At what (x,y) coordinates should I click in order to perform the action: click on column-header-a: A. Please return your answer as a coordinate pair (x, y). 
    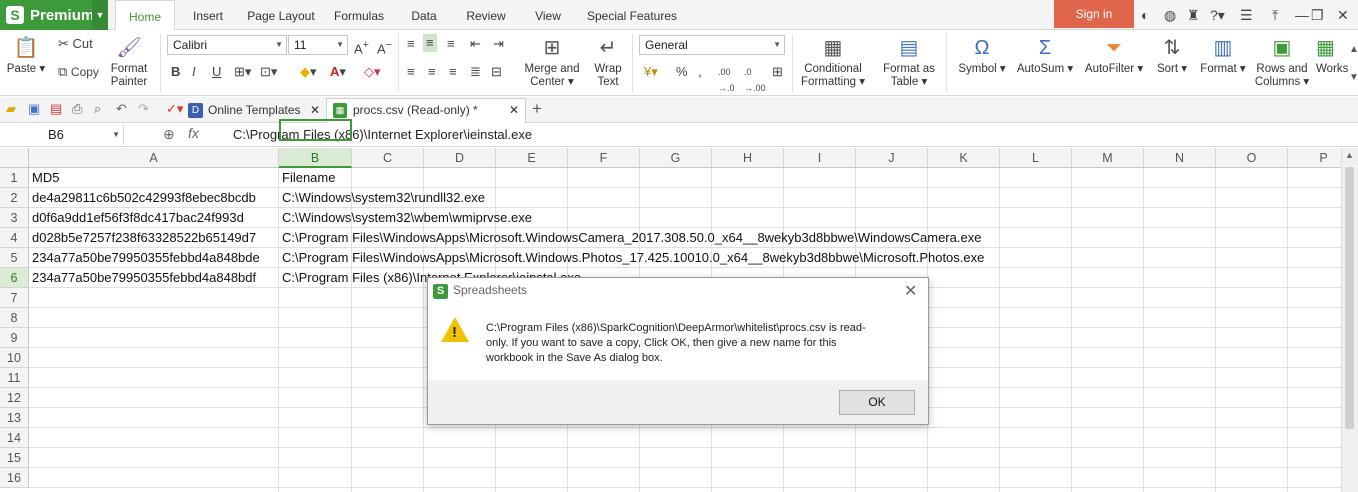
    Looking at the image, I should click on (154, 158).